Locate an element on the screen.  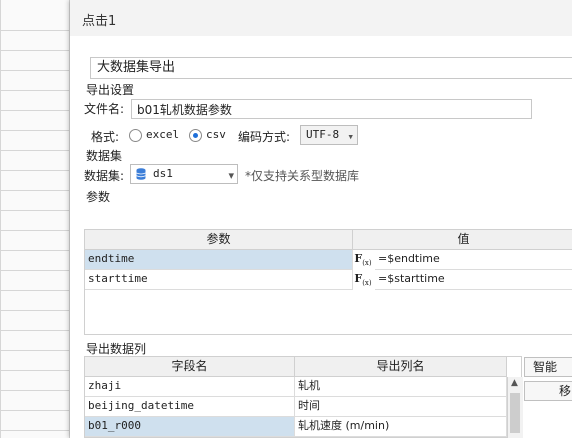
dataset-section-title: 数据集 is located at coordinates (104, 156).